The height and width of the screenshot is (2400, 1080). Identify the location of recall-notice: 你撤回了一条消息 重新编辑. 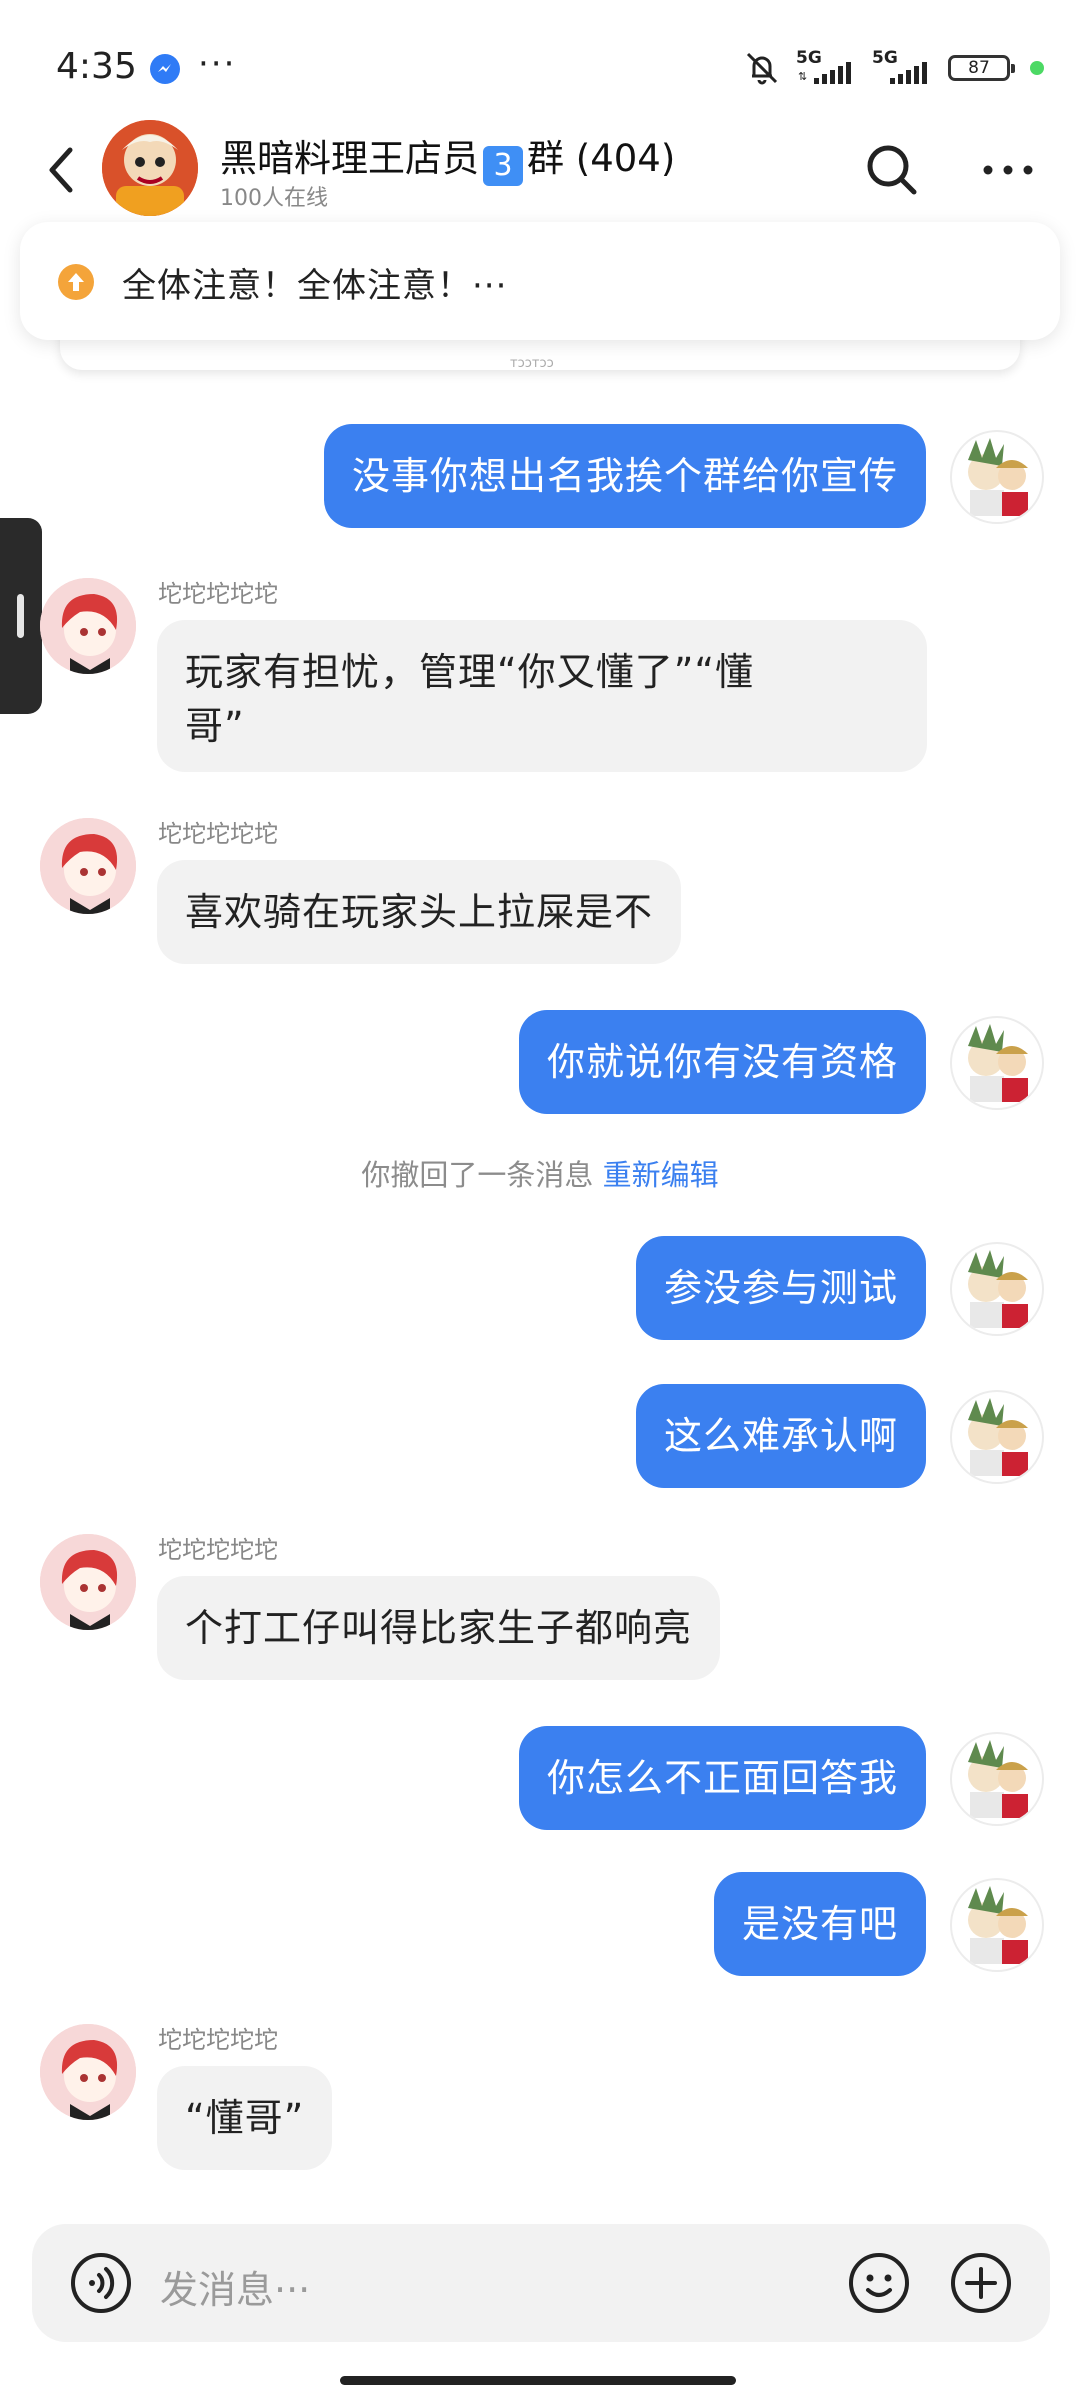
(540, 1173).